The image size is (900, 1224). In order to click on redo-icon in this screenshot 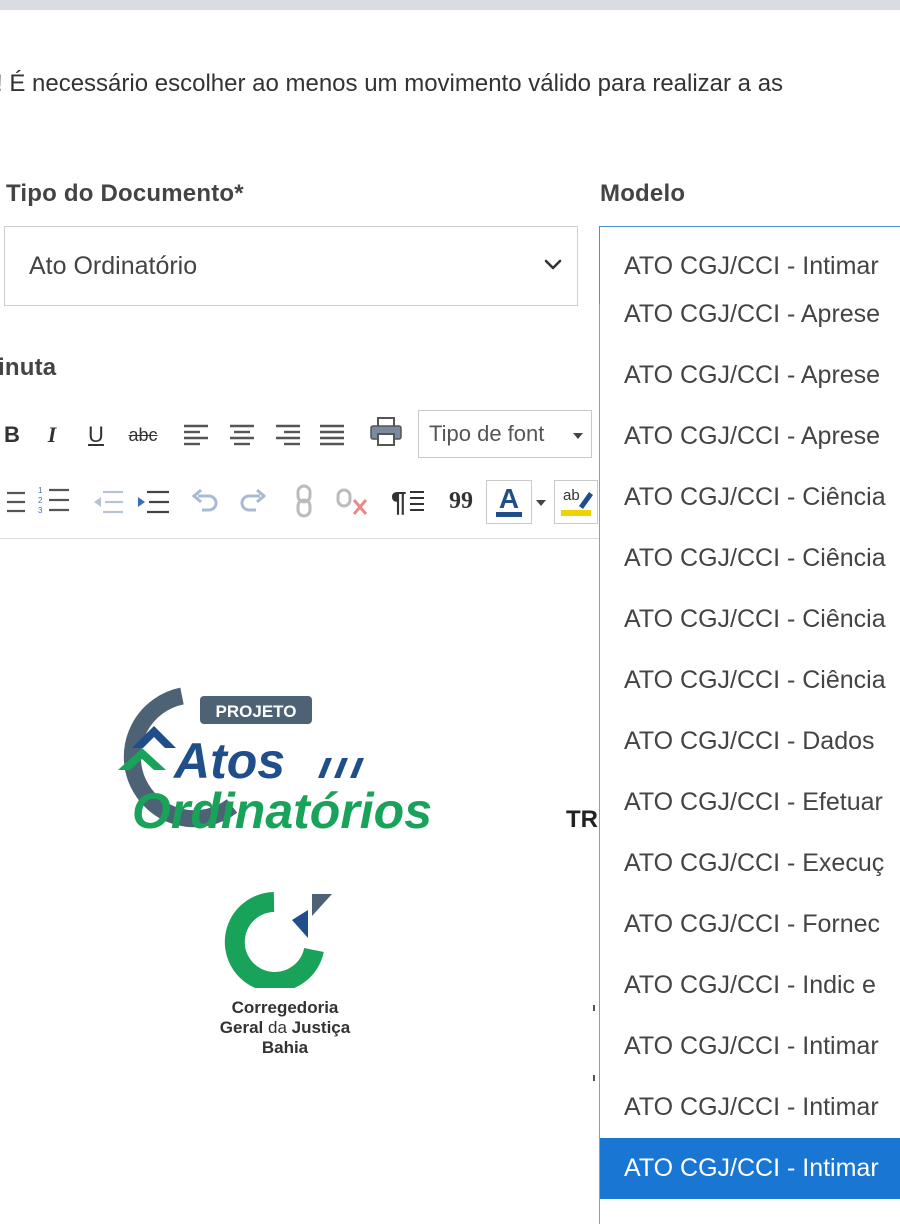, I will do `click(253, 500)`.